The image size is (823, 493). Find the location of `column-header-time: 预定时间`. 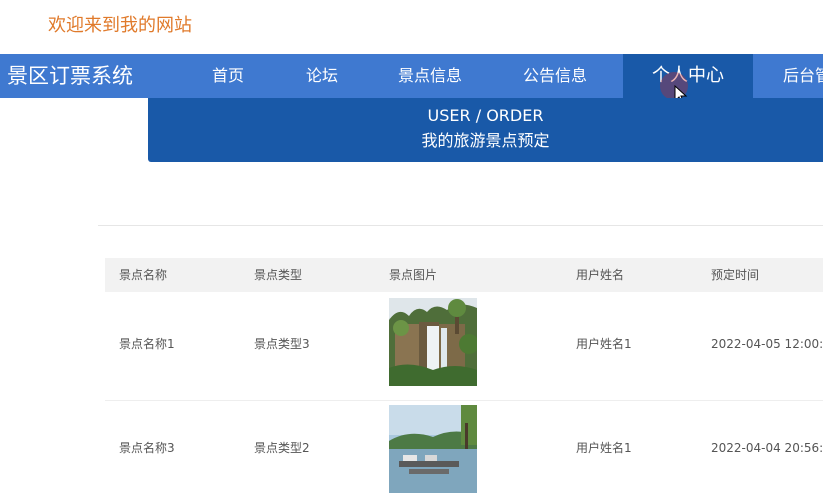

column-header-time: 预定时间 is located at coordinates (735, 275).